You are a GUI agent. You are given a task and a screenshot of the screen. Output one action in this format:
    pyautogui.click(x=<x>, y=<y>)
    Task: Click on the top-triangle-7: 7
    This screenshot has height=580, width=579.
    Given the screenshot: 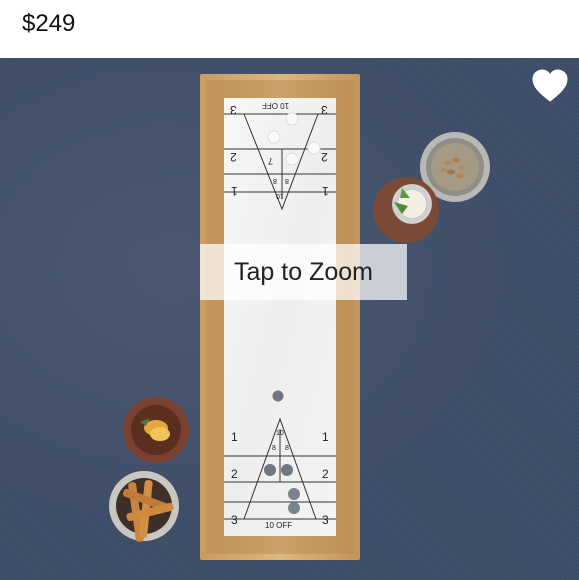 What is the action you would take?
    pyautogui.click(x=271, y=161)
    